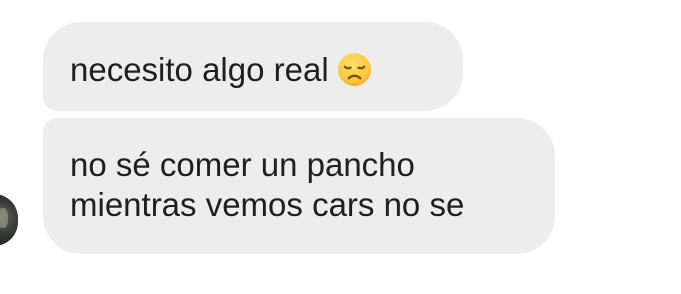  What do you see at coordinates (199, 69) in the screenshot?
I see `message-text: necesito algo real` at bounding box center [199, 69].